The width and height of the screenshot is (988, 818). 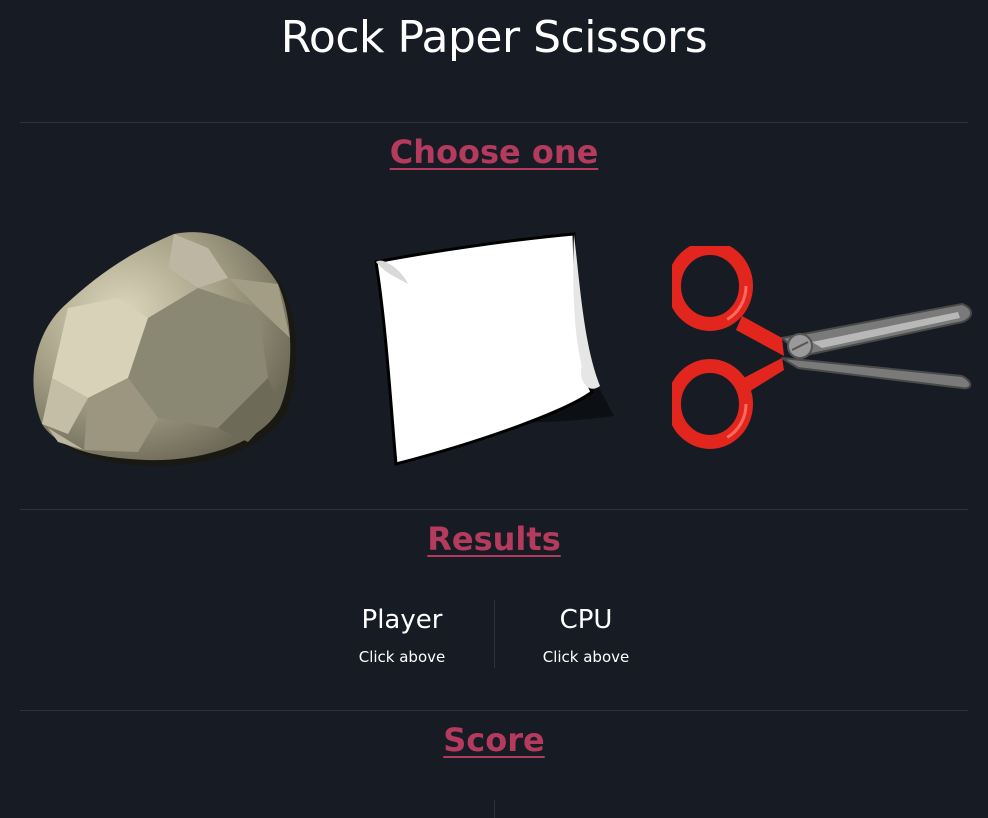 I want to click on choose-heading-link: Choose one, so click(x=494, y=152).